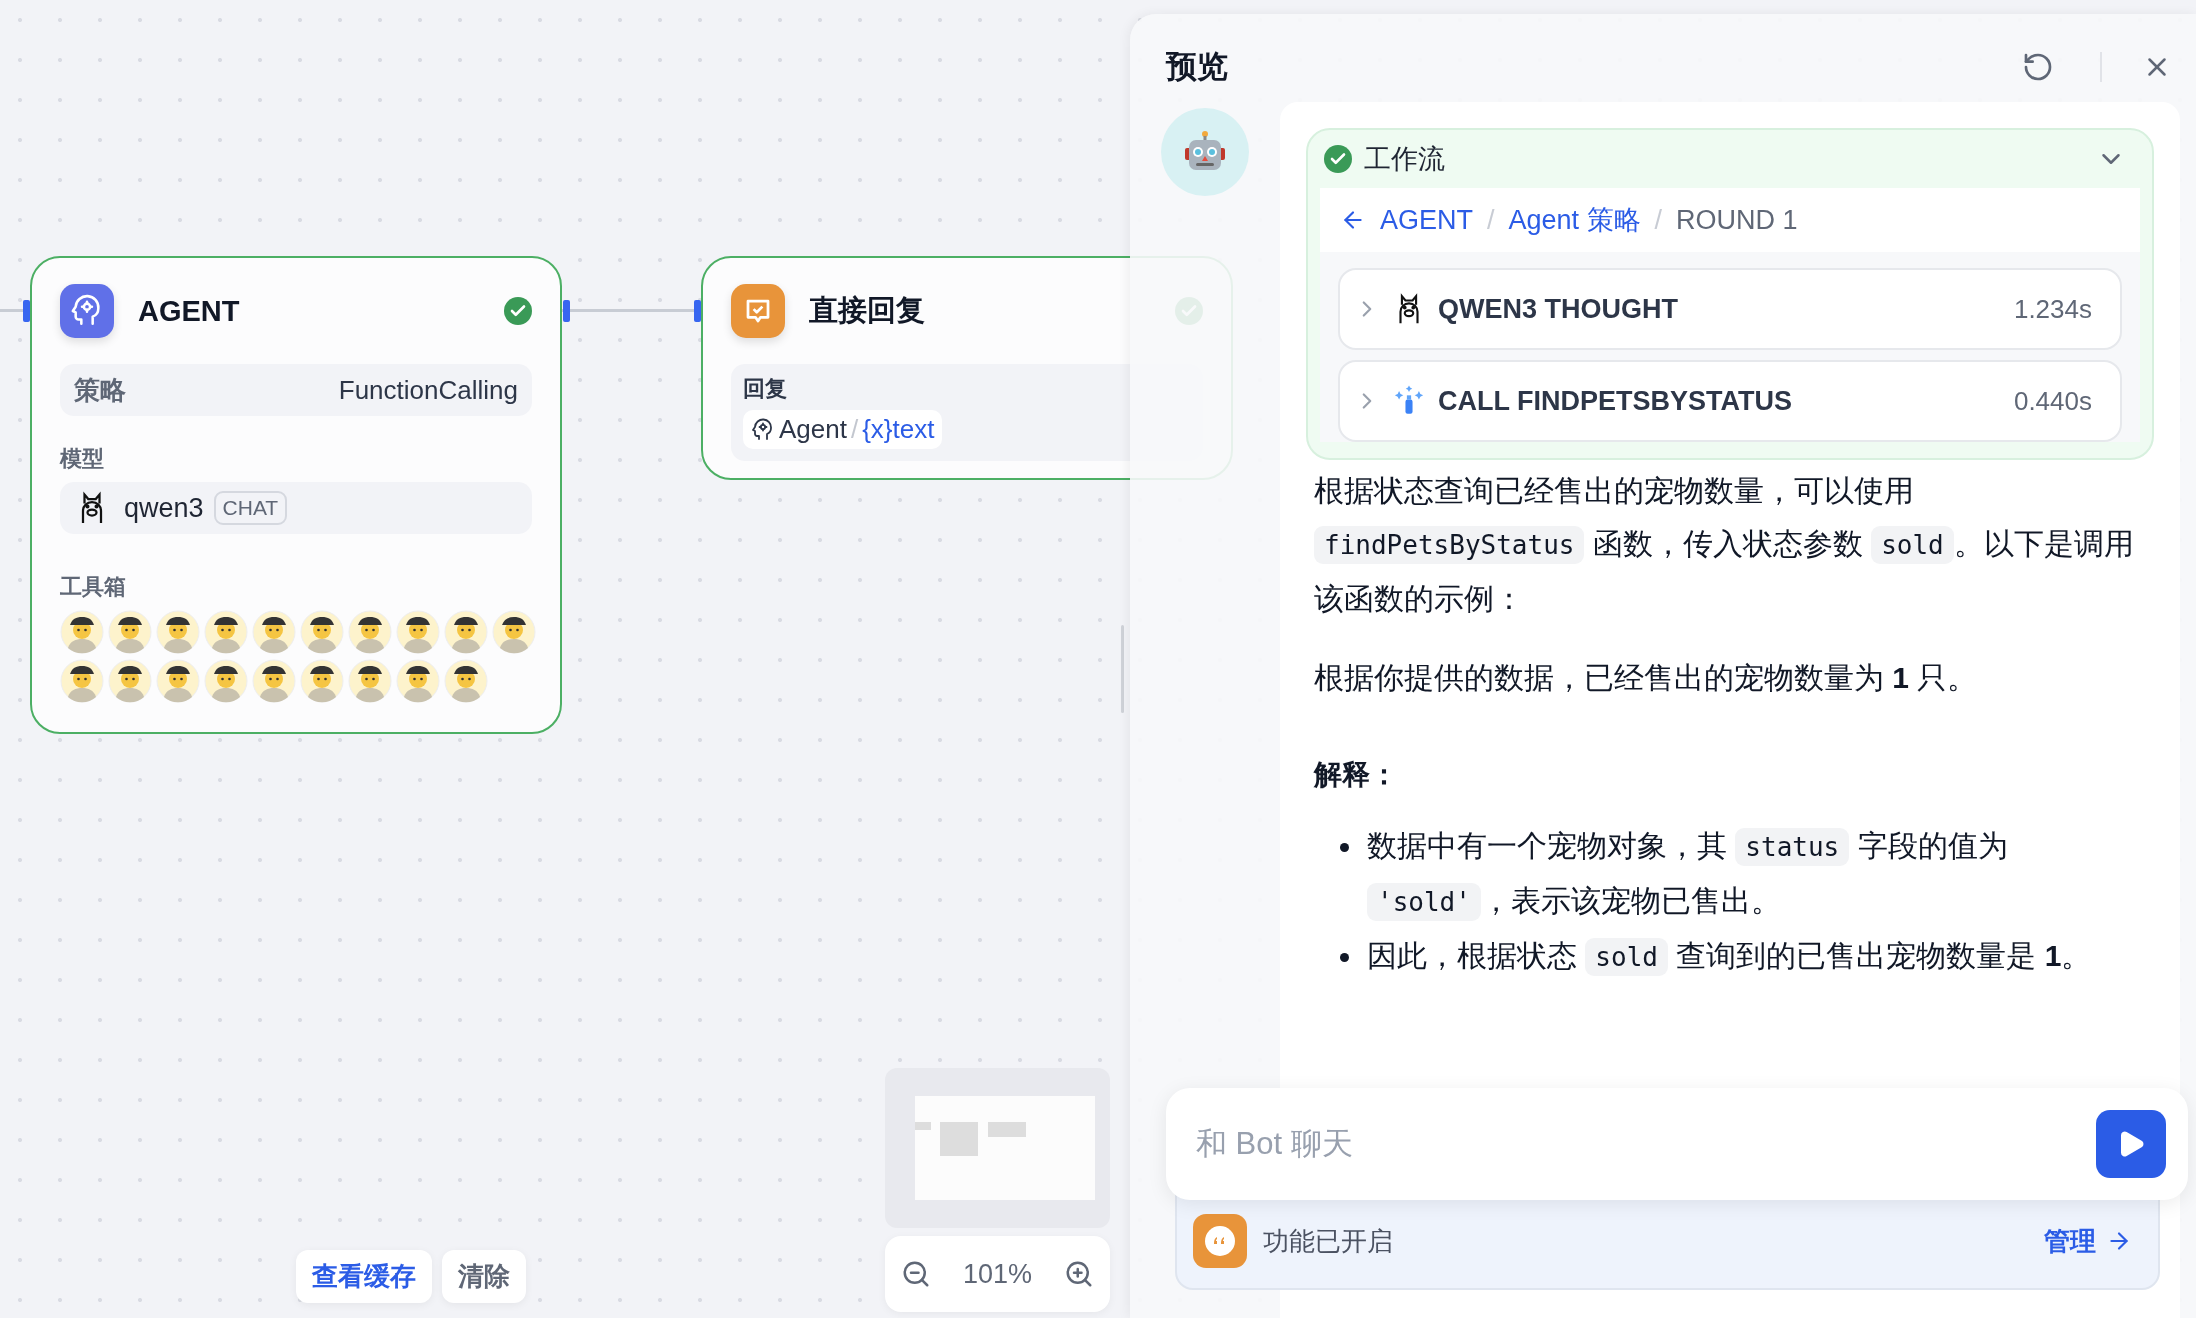  Describe the element at coordinates (93, 587) in the screenshot. I see `toolbox-label: 工具箱` at that location.